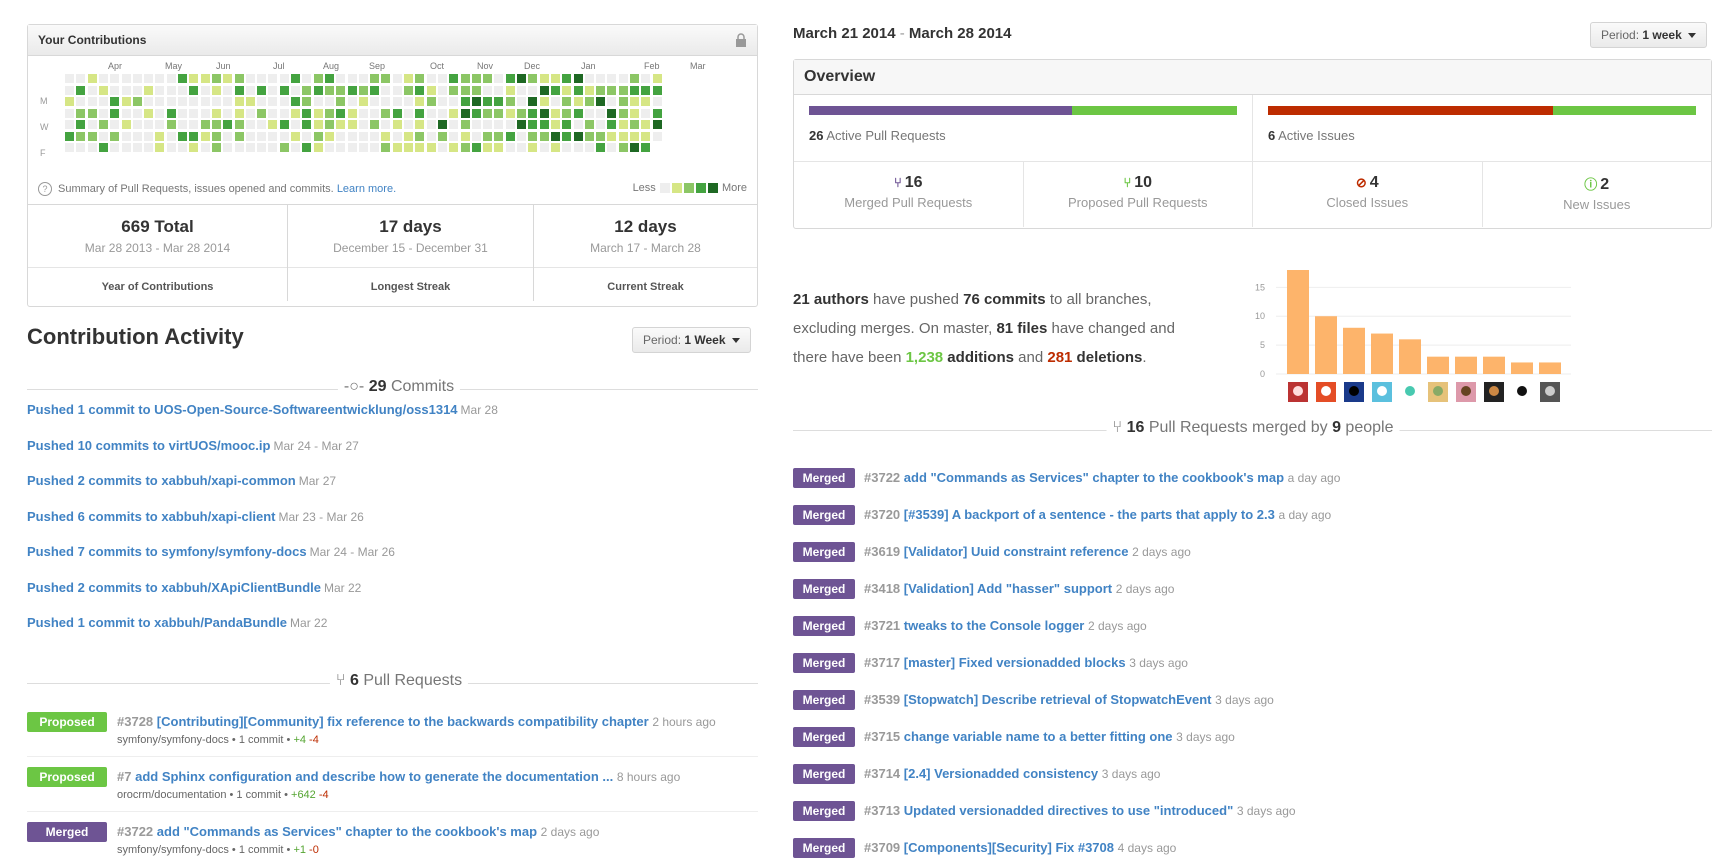 This screenshot has width=1725, height=868. Describe the element at coordinates (1326, 345) in the screenshot. I see `chart-bar` at that location.